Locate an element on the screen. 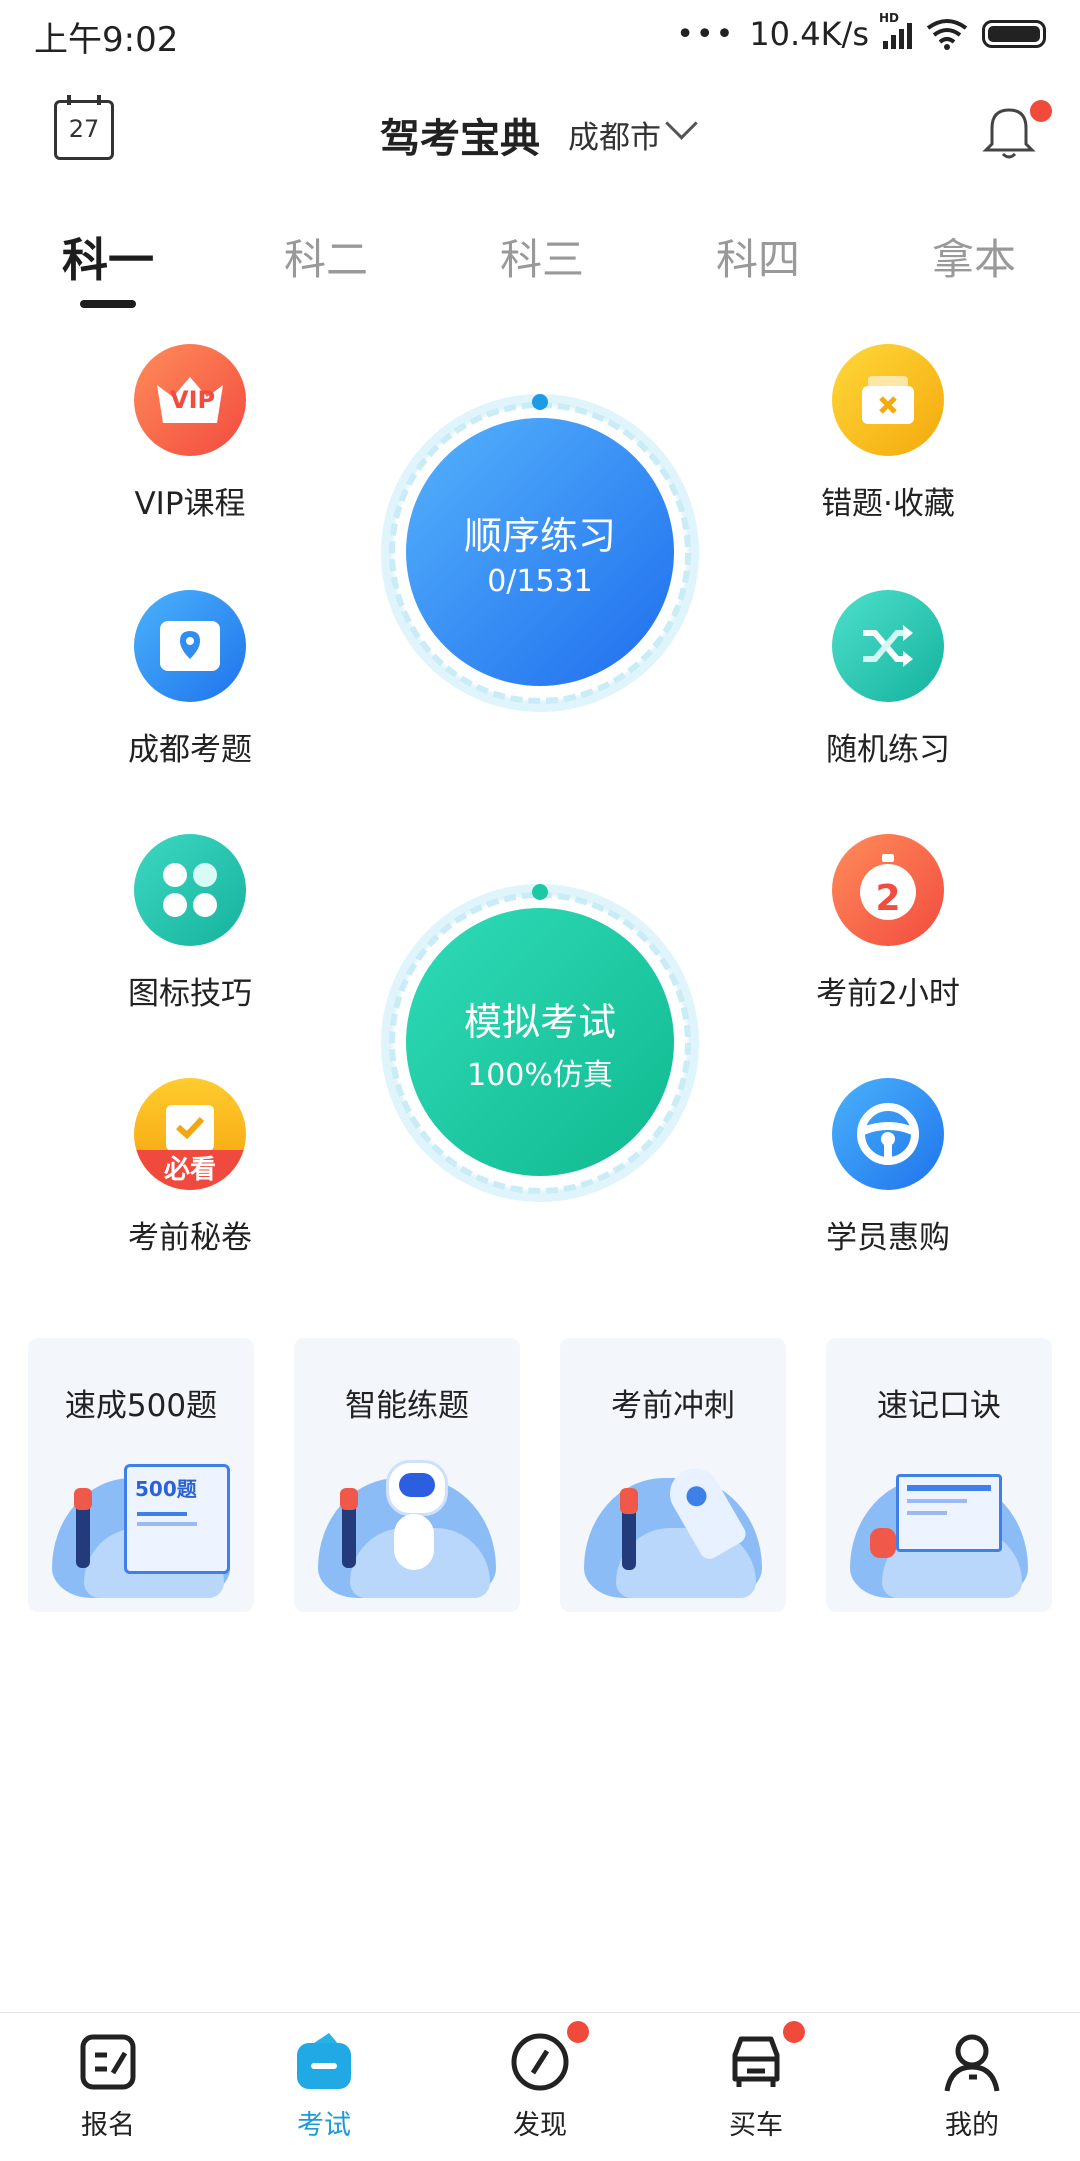 This screenshot has height=2161, width=1080. calendar-icon: 27 is located at coordinates (84, 127).